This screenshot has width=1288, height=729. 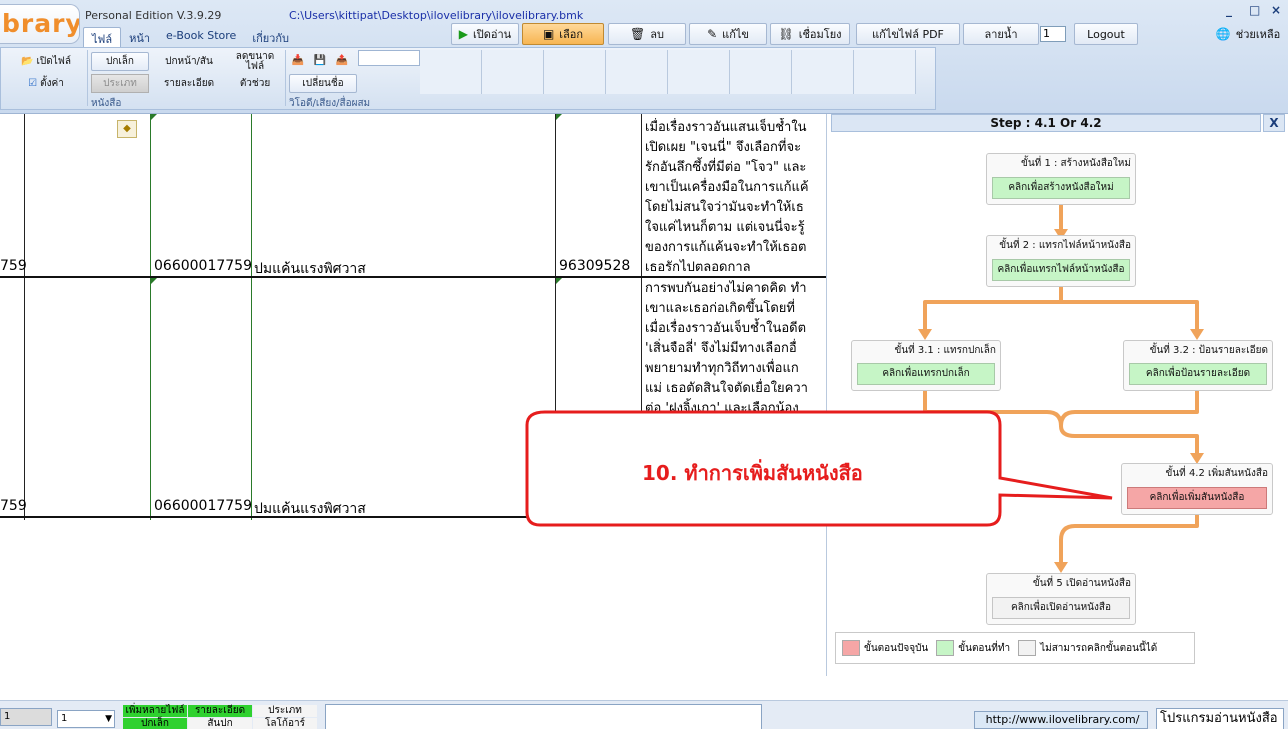 What do you see at coordinates (1276, 10) in the screenshot?
I see `close-icon: ×` at bounding box center [1276, 10].